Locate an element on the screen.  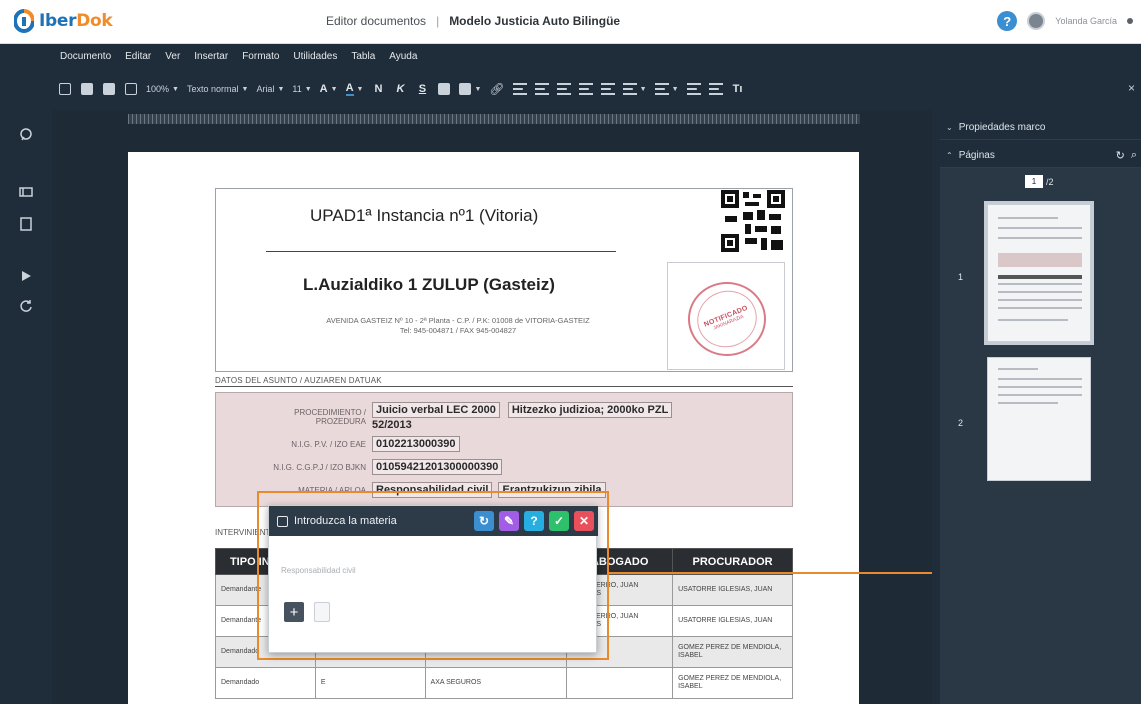
page-navigator: 1 /2 is located at coordinates (1039, 181).